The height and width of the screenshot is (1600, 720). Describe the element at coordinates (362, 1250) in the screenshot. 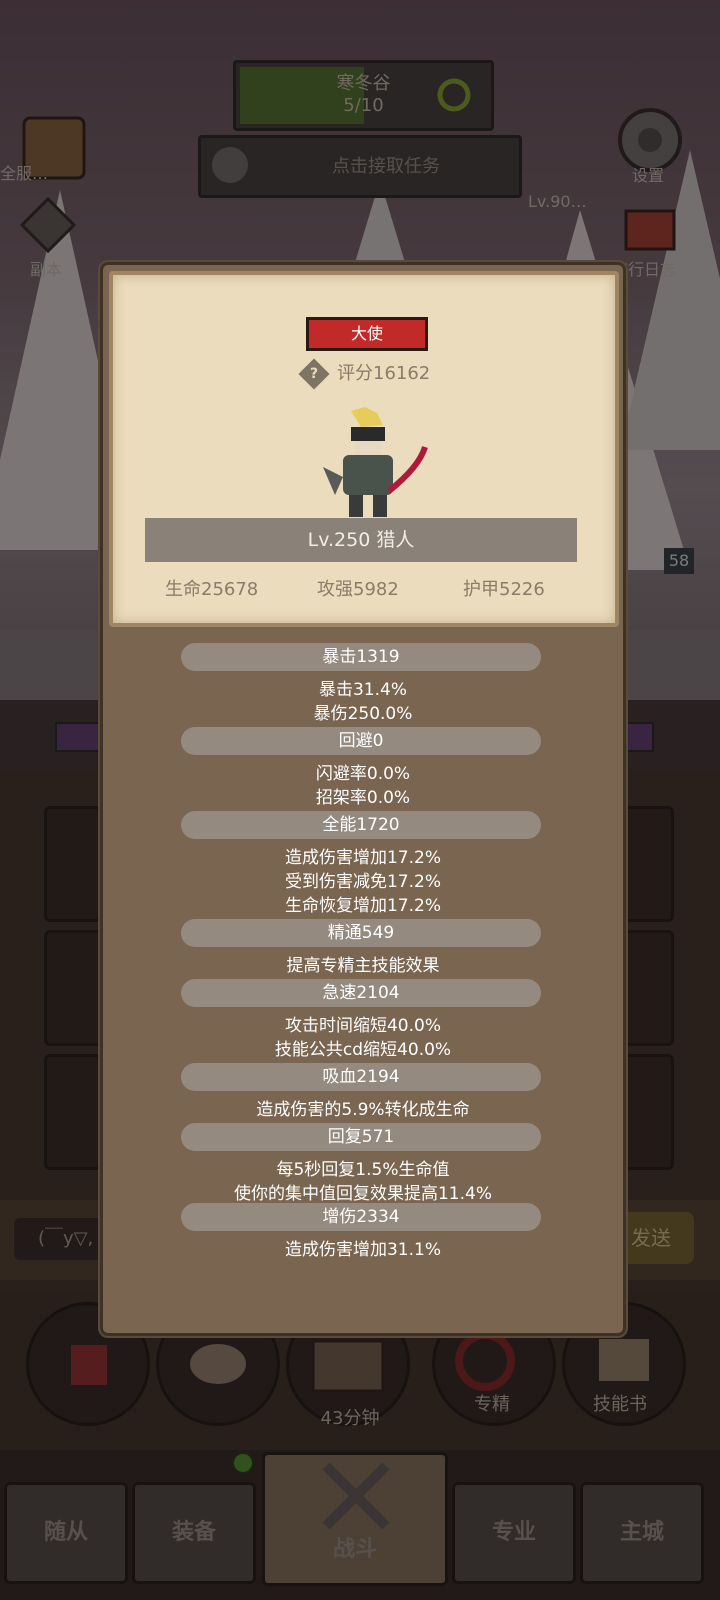

I see `section-line: 造成伤害增加31.1%` at that location.